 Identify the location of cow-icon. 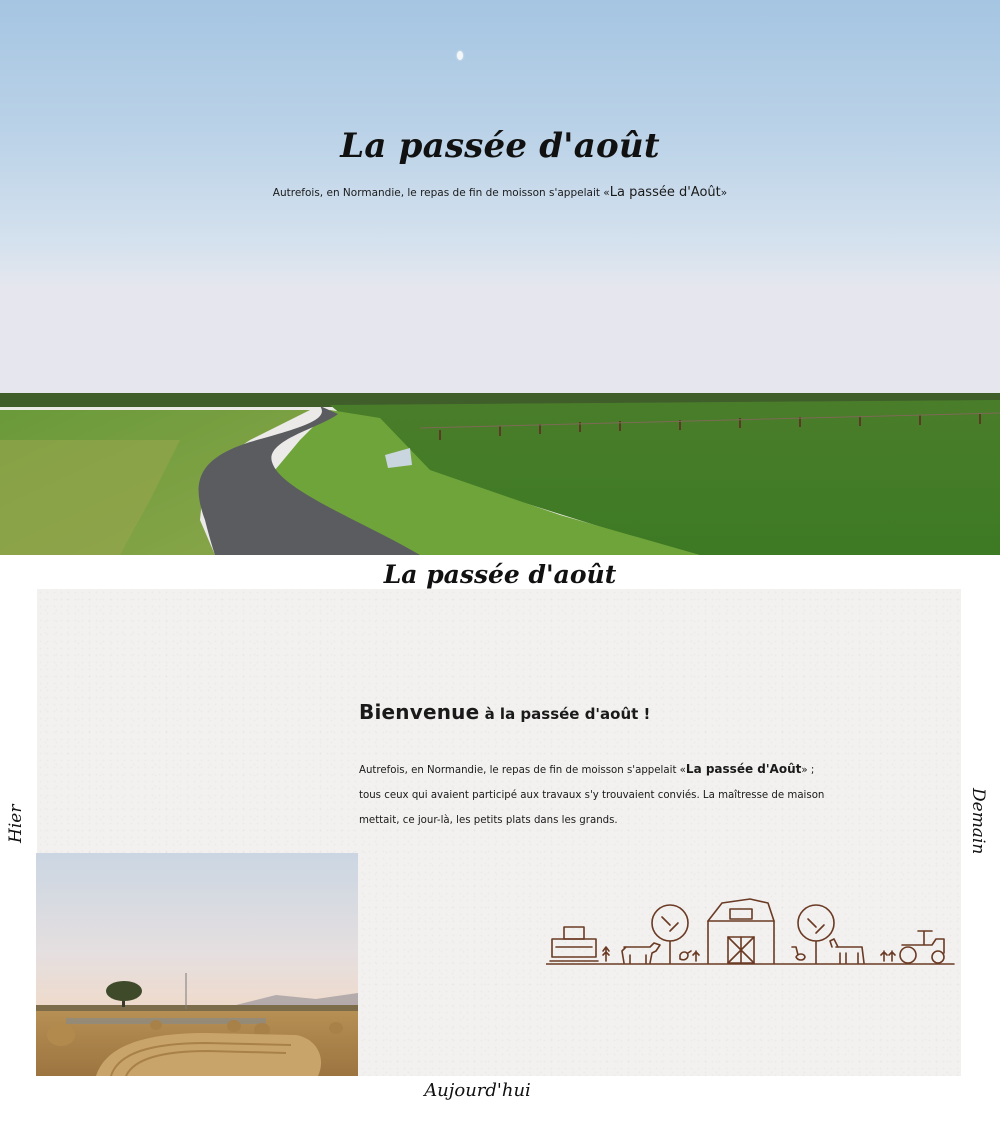
(641, 953).